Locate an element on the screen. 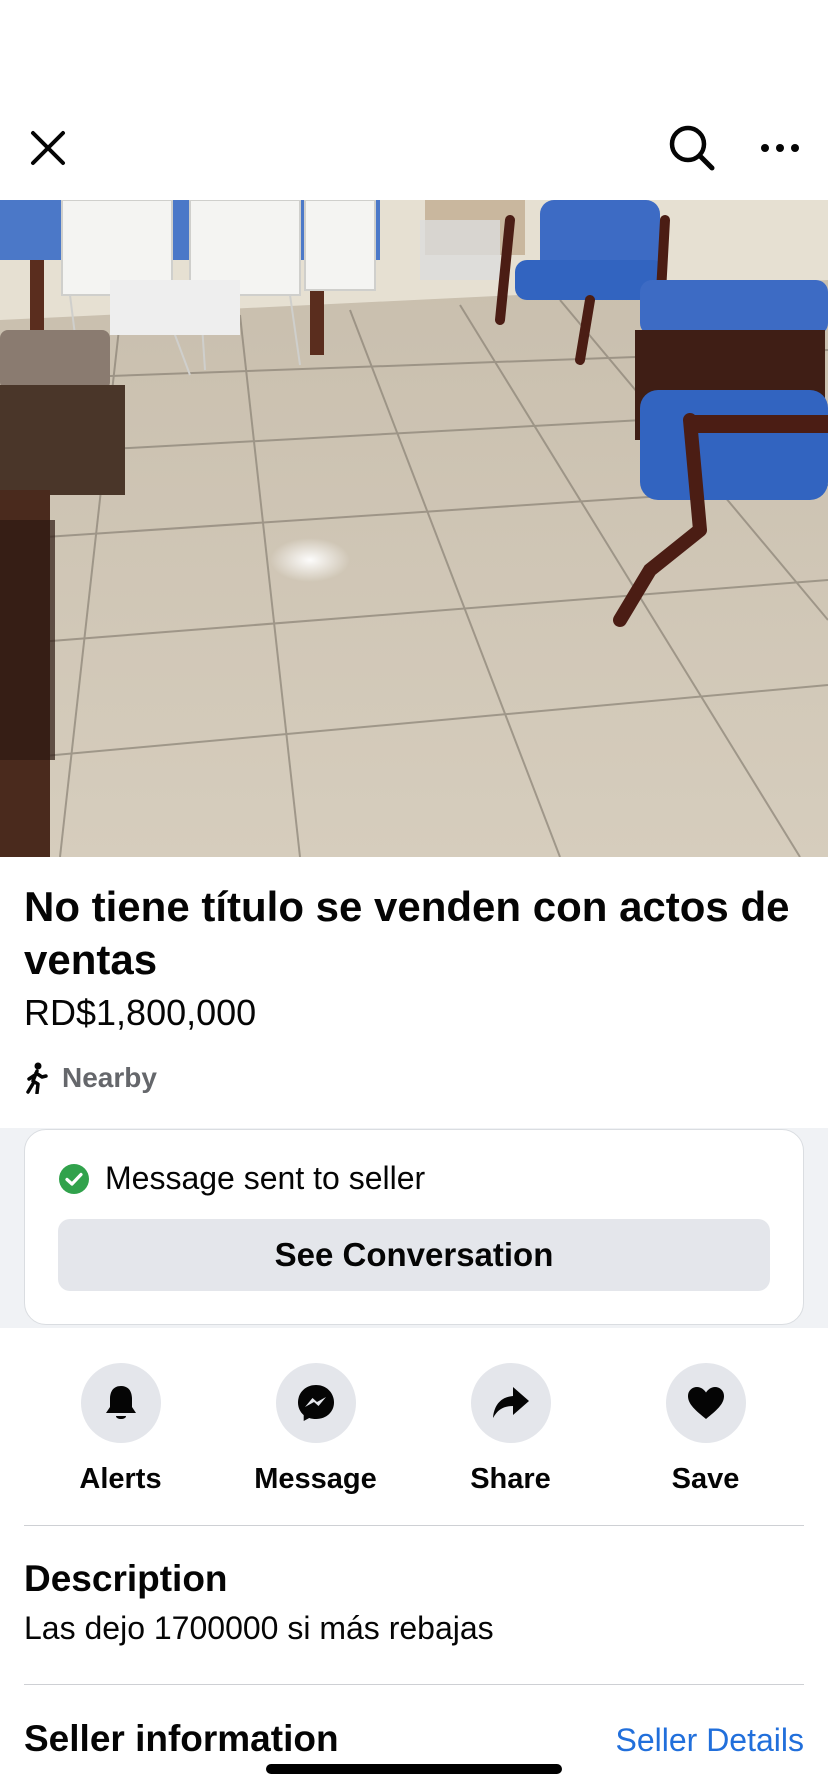  messenger-icon is located at coordinates (315, 1403).